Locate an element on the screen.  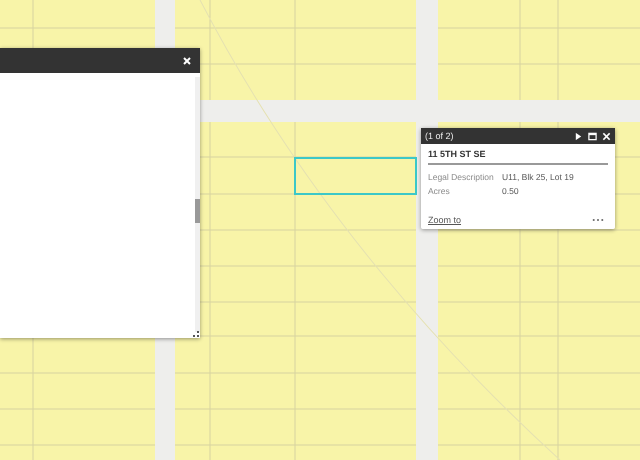
result-counter: (1 of 2) is located at coordinates (439, 136).